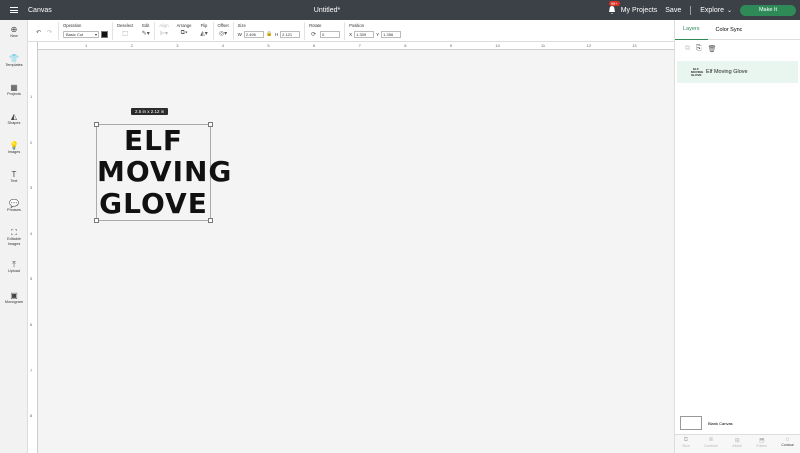 This screenshot has width=800, height=453. I want to click on bell-icon: 99+, so click(613, 8).